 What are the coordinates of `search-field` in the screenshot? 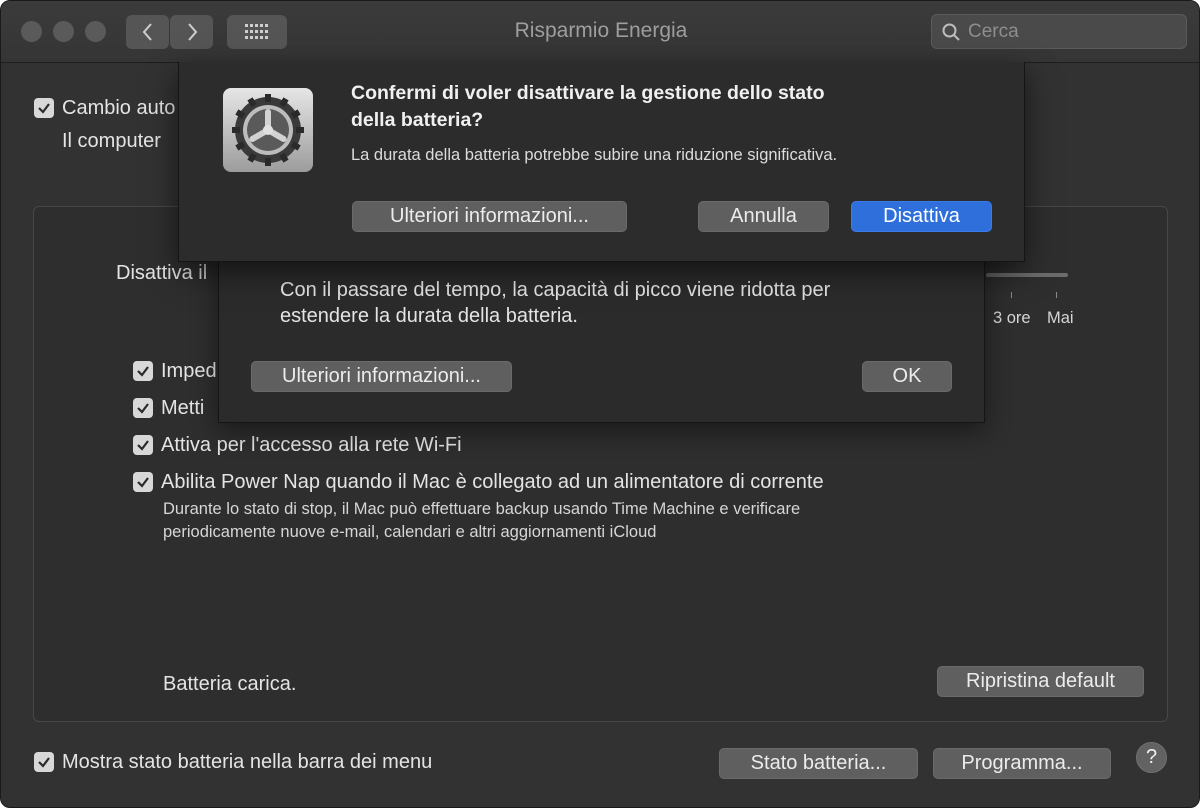 It's located at (1059, 31).